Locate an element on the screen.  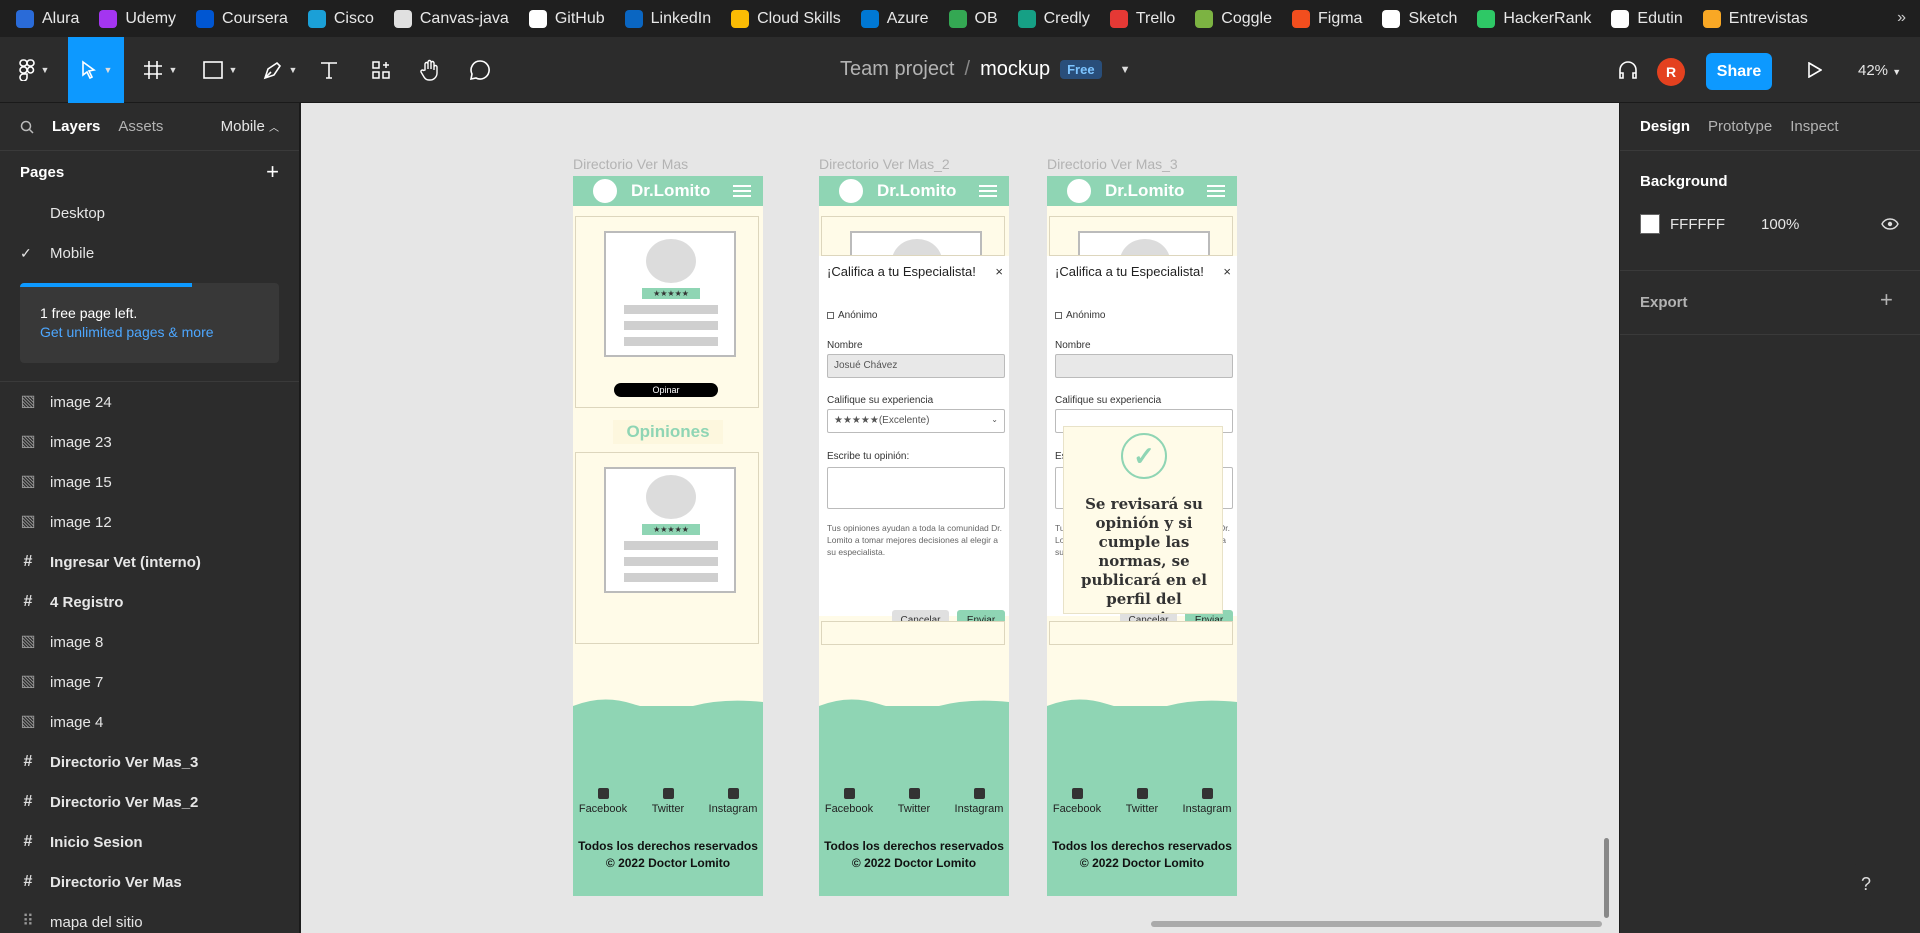
chevron-up-icon: ︿ is located at coordinates (274, 128).